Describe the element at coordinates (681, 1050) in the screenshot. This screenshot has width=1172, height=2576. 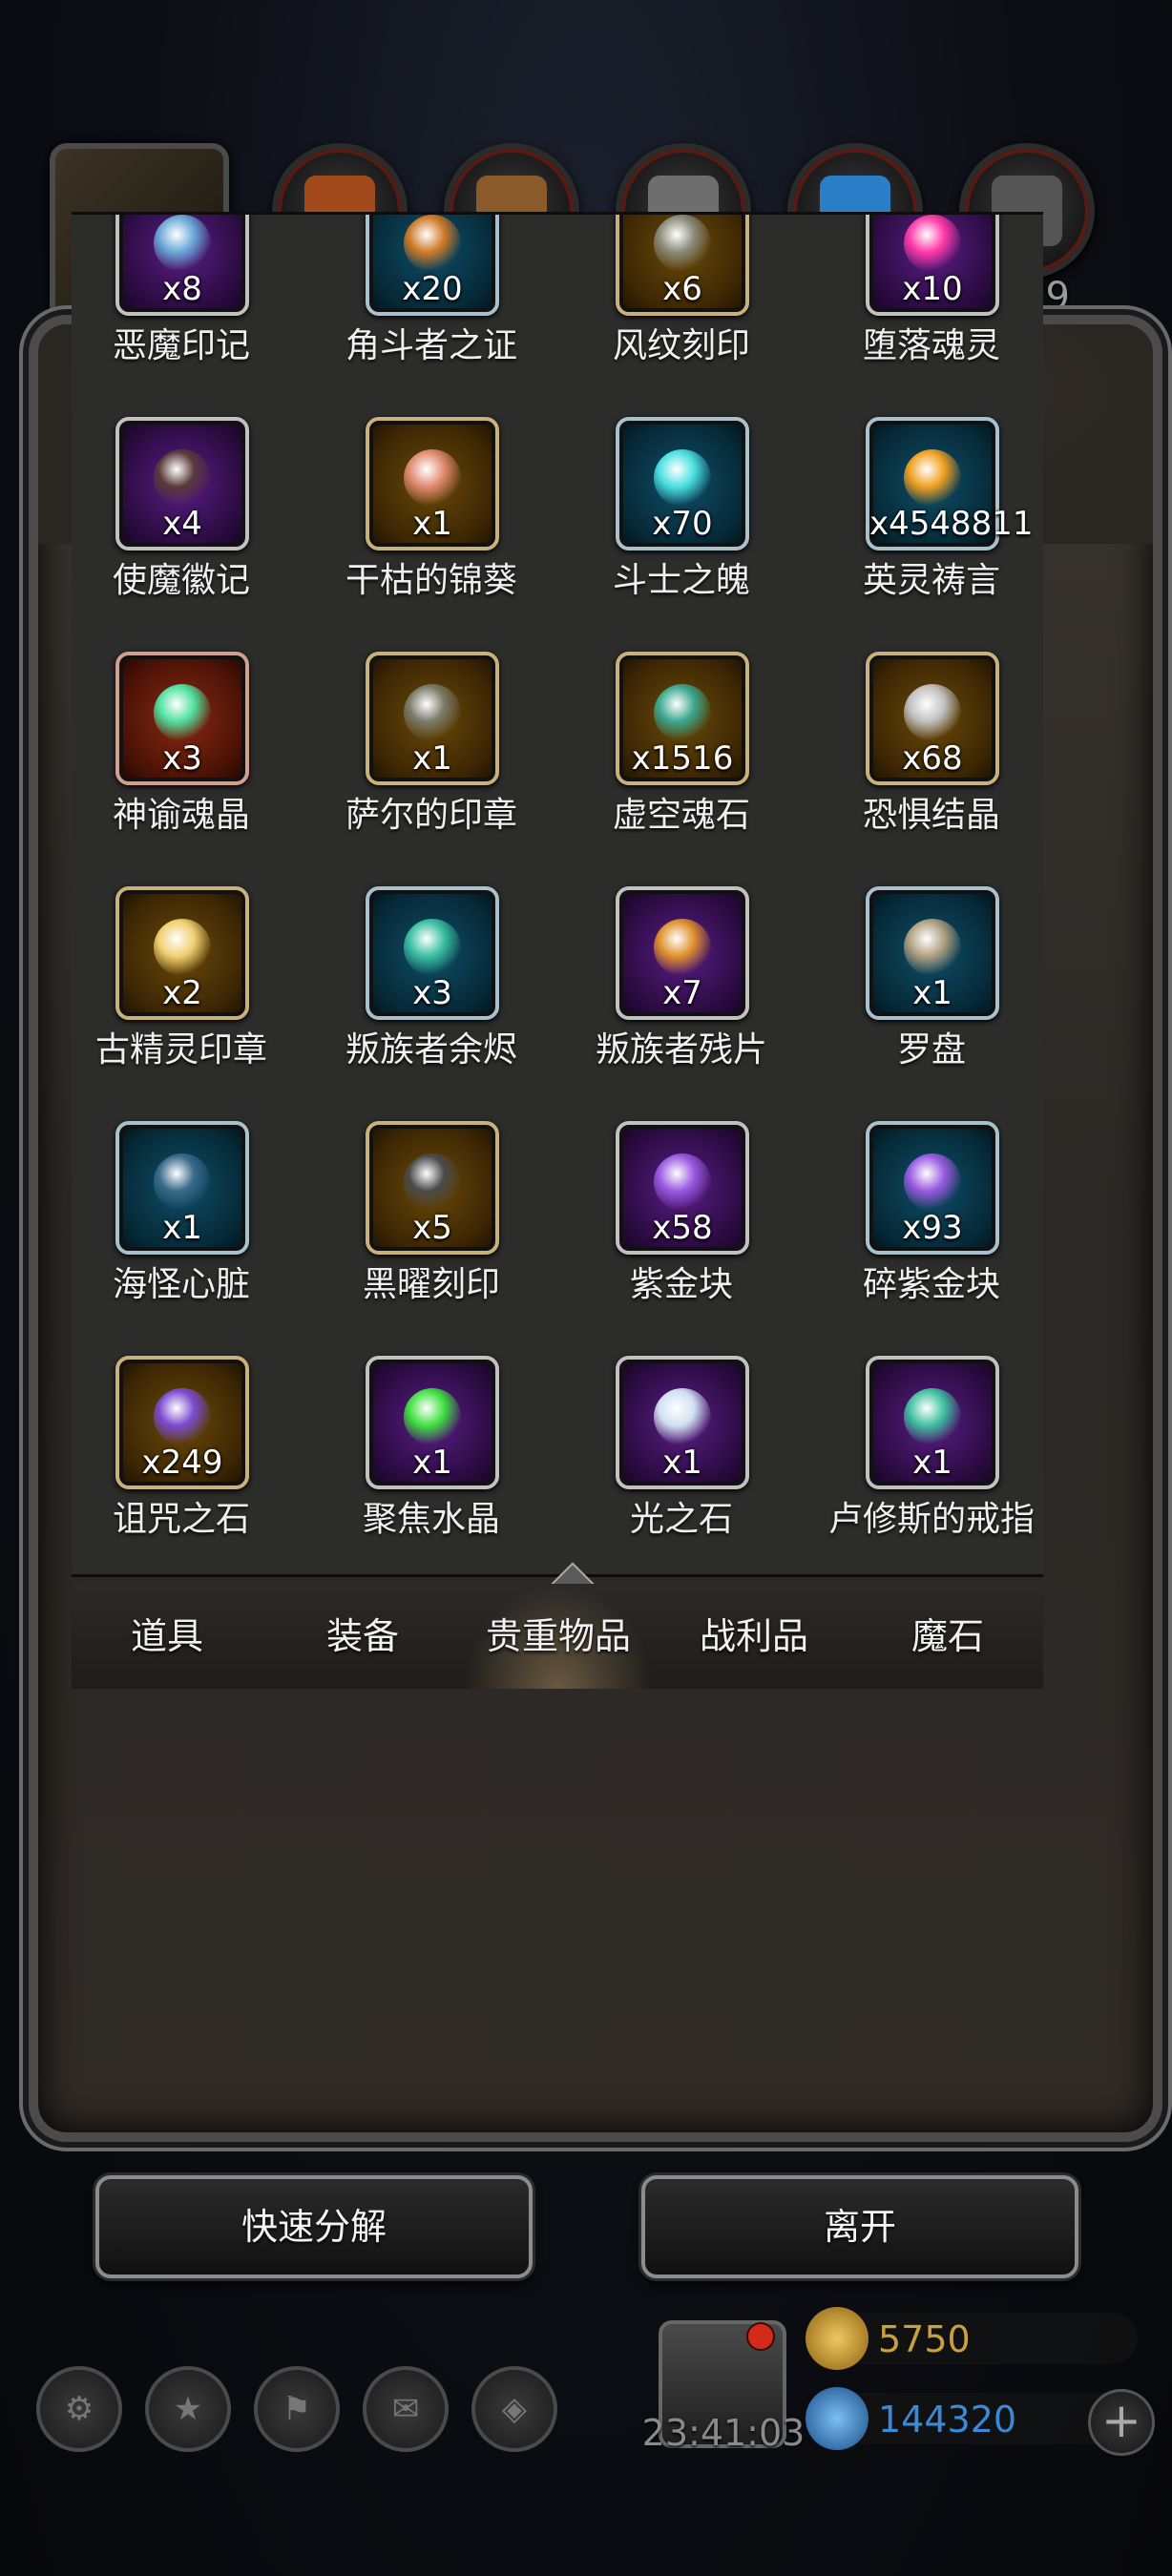
I see `item-name: 叛族者残片` at that location.